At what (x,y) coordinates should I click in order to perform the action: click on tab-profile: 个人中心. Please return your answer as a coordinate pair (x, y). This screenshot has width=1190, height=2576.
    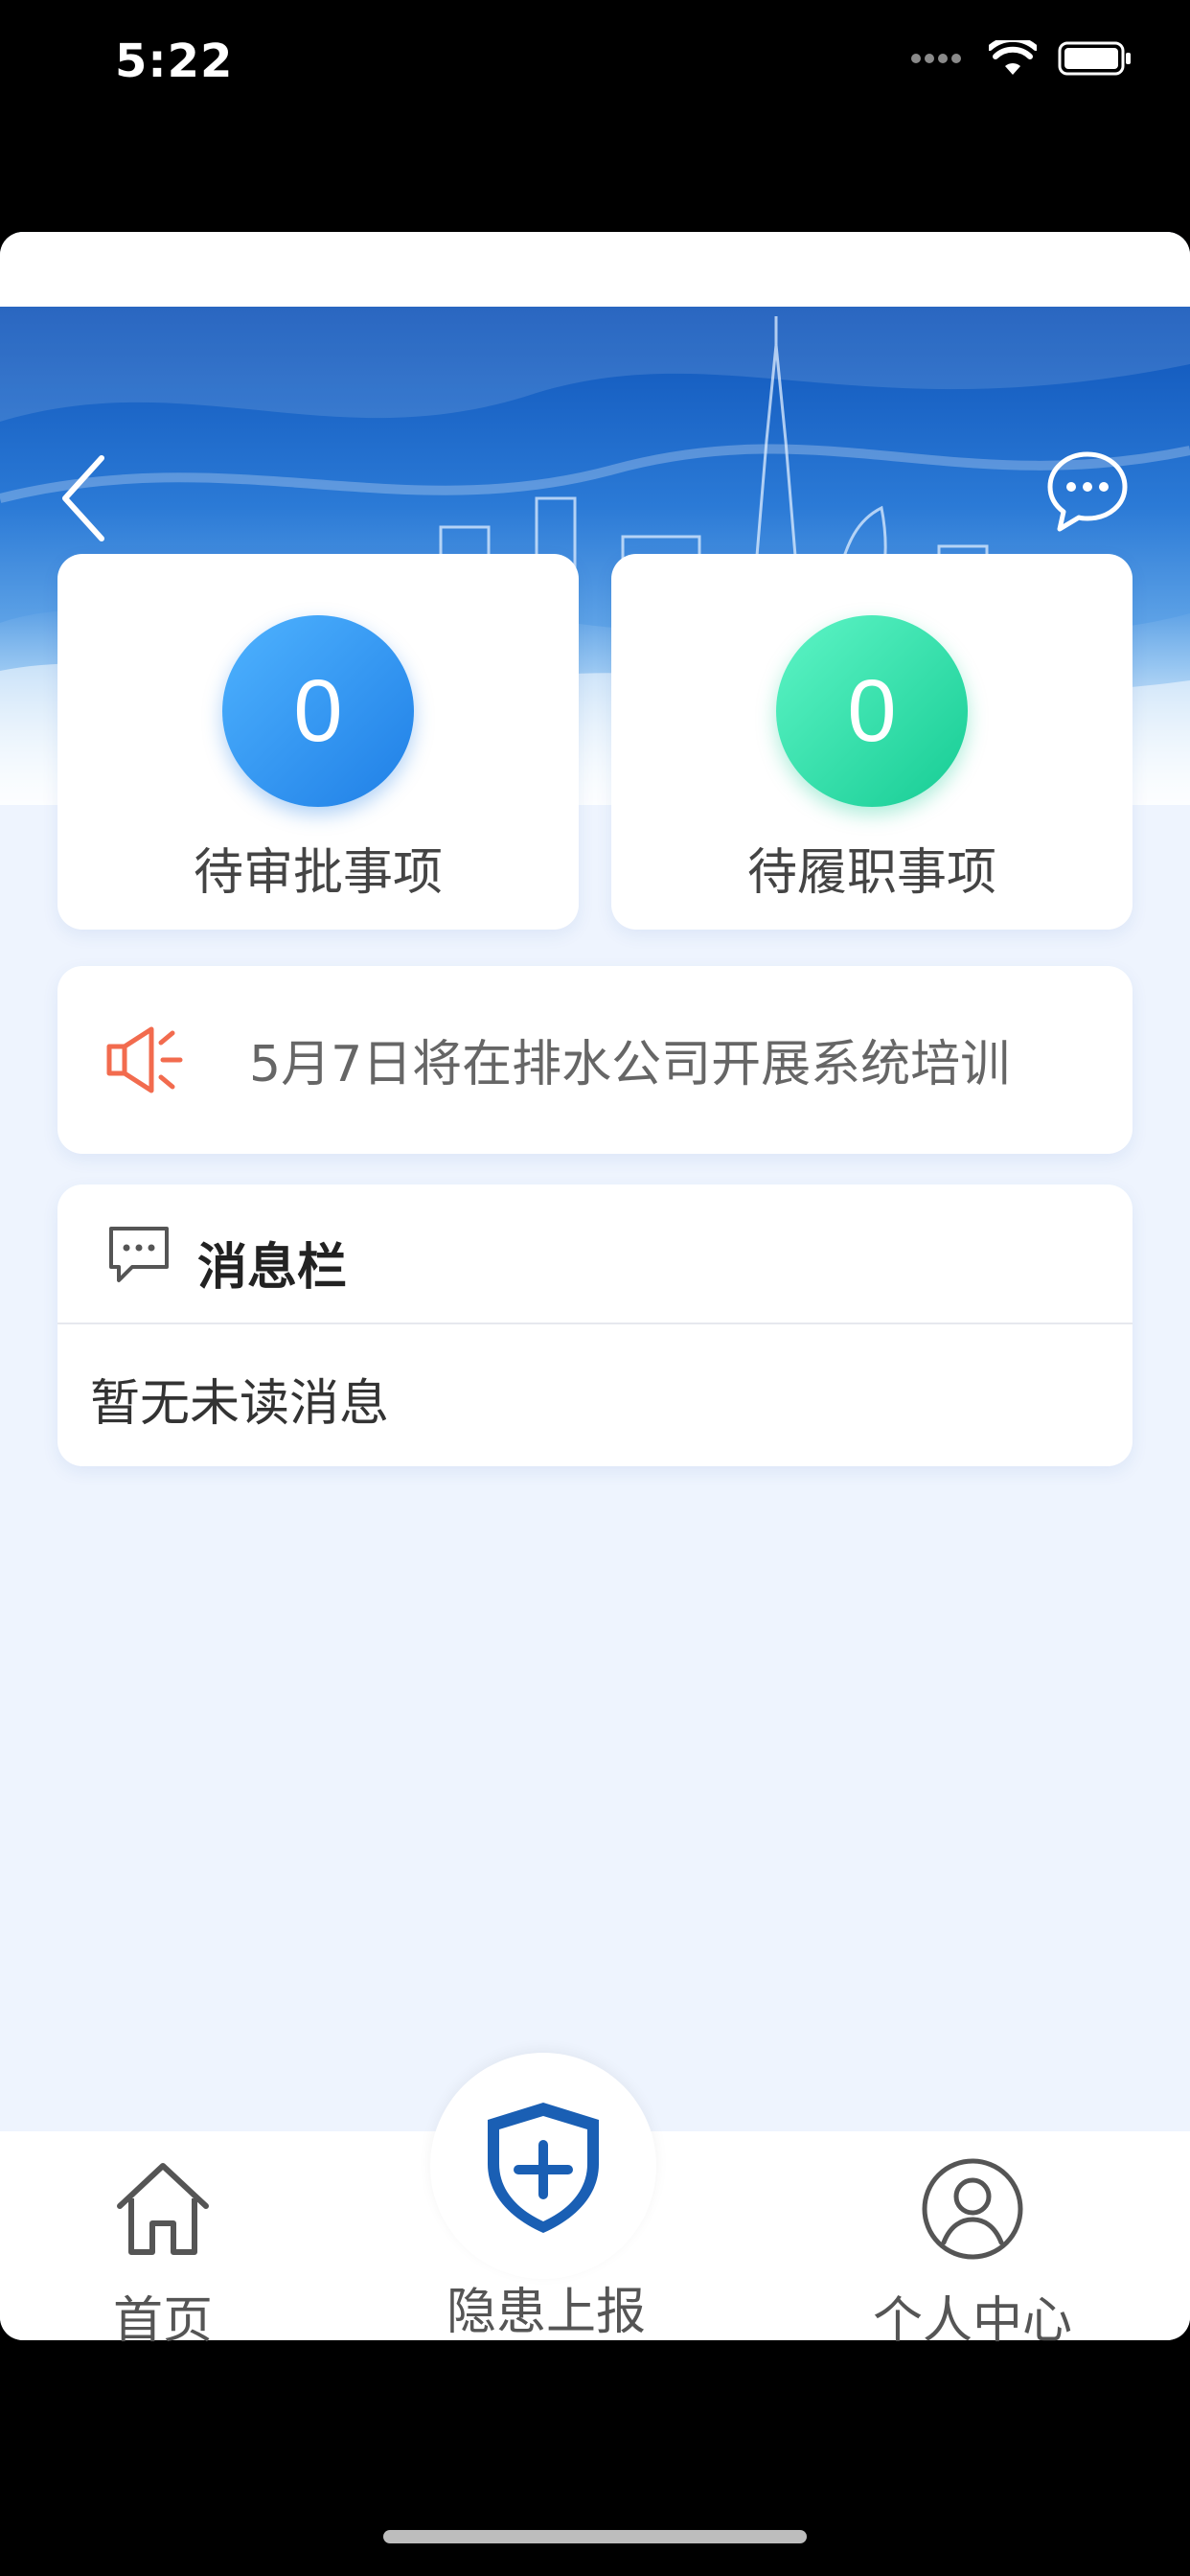
    Looking at the image, I should click on (973, 2254).